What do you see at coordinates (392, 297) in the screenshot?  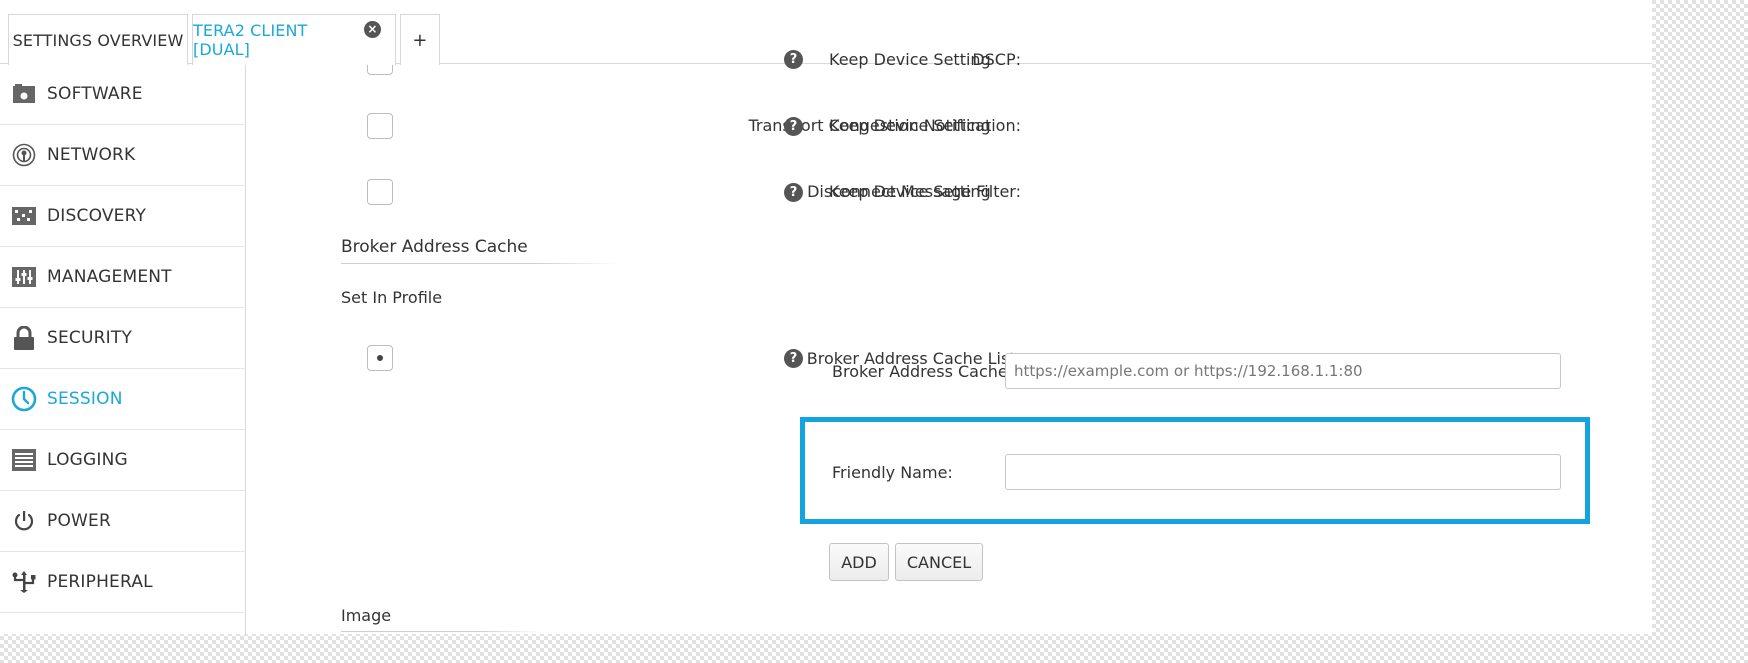 I see `set-in-profile-label: Set In Profile` at bounding box center [392, 297].